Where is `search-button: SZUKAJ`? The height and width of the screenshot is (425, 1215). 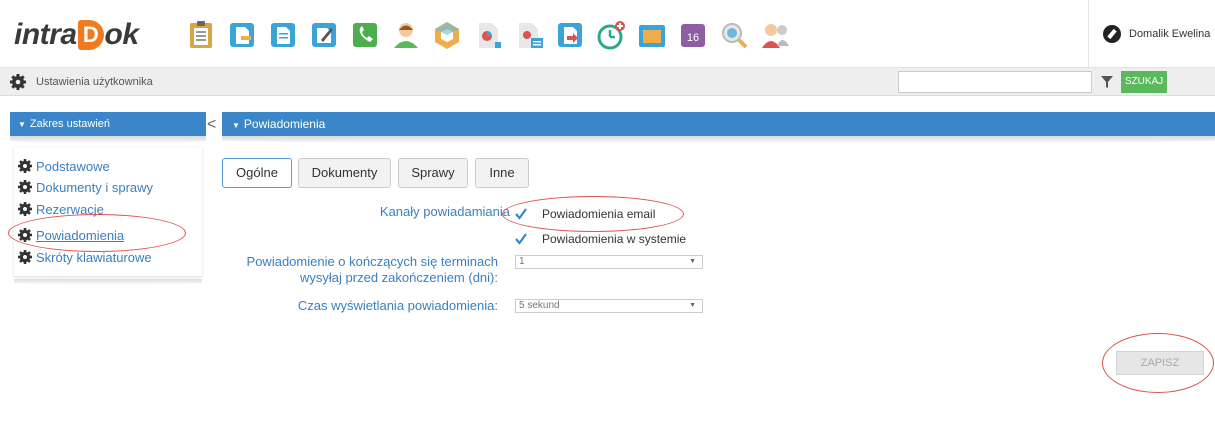
search-button: SZUKAJ is located at coordinates (1144, 82).